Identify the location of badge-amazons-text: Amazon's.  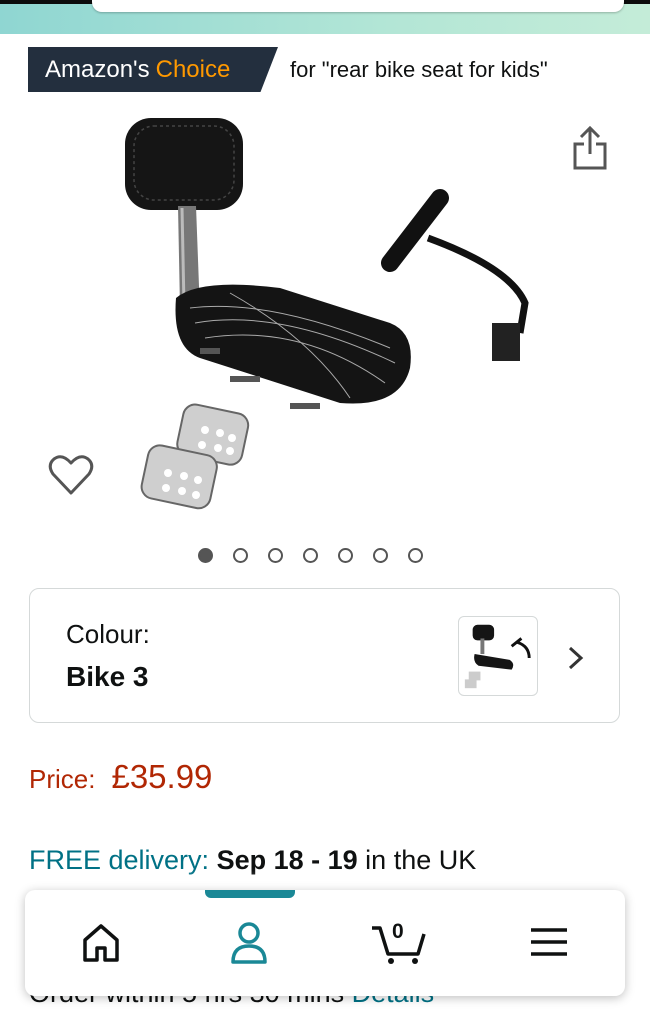
(97, 69).